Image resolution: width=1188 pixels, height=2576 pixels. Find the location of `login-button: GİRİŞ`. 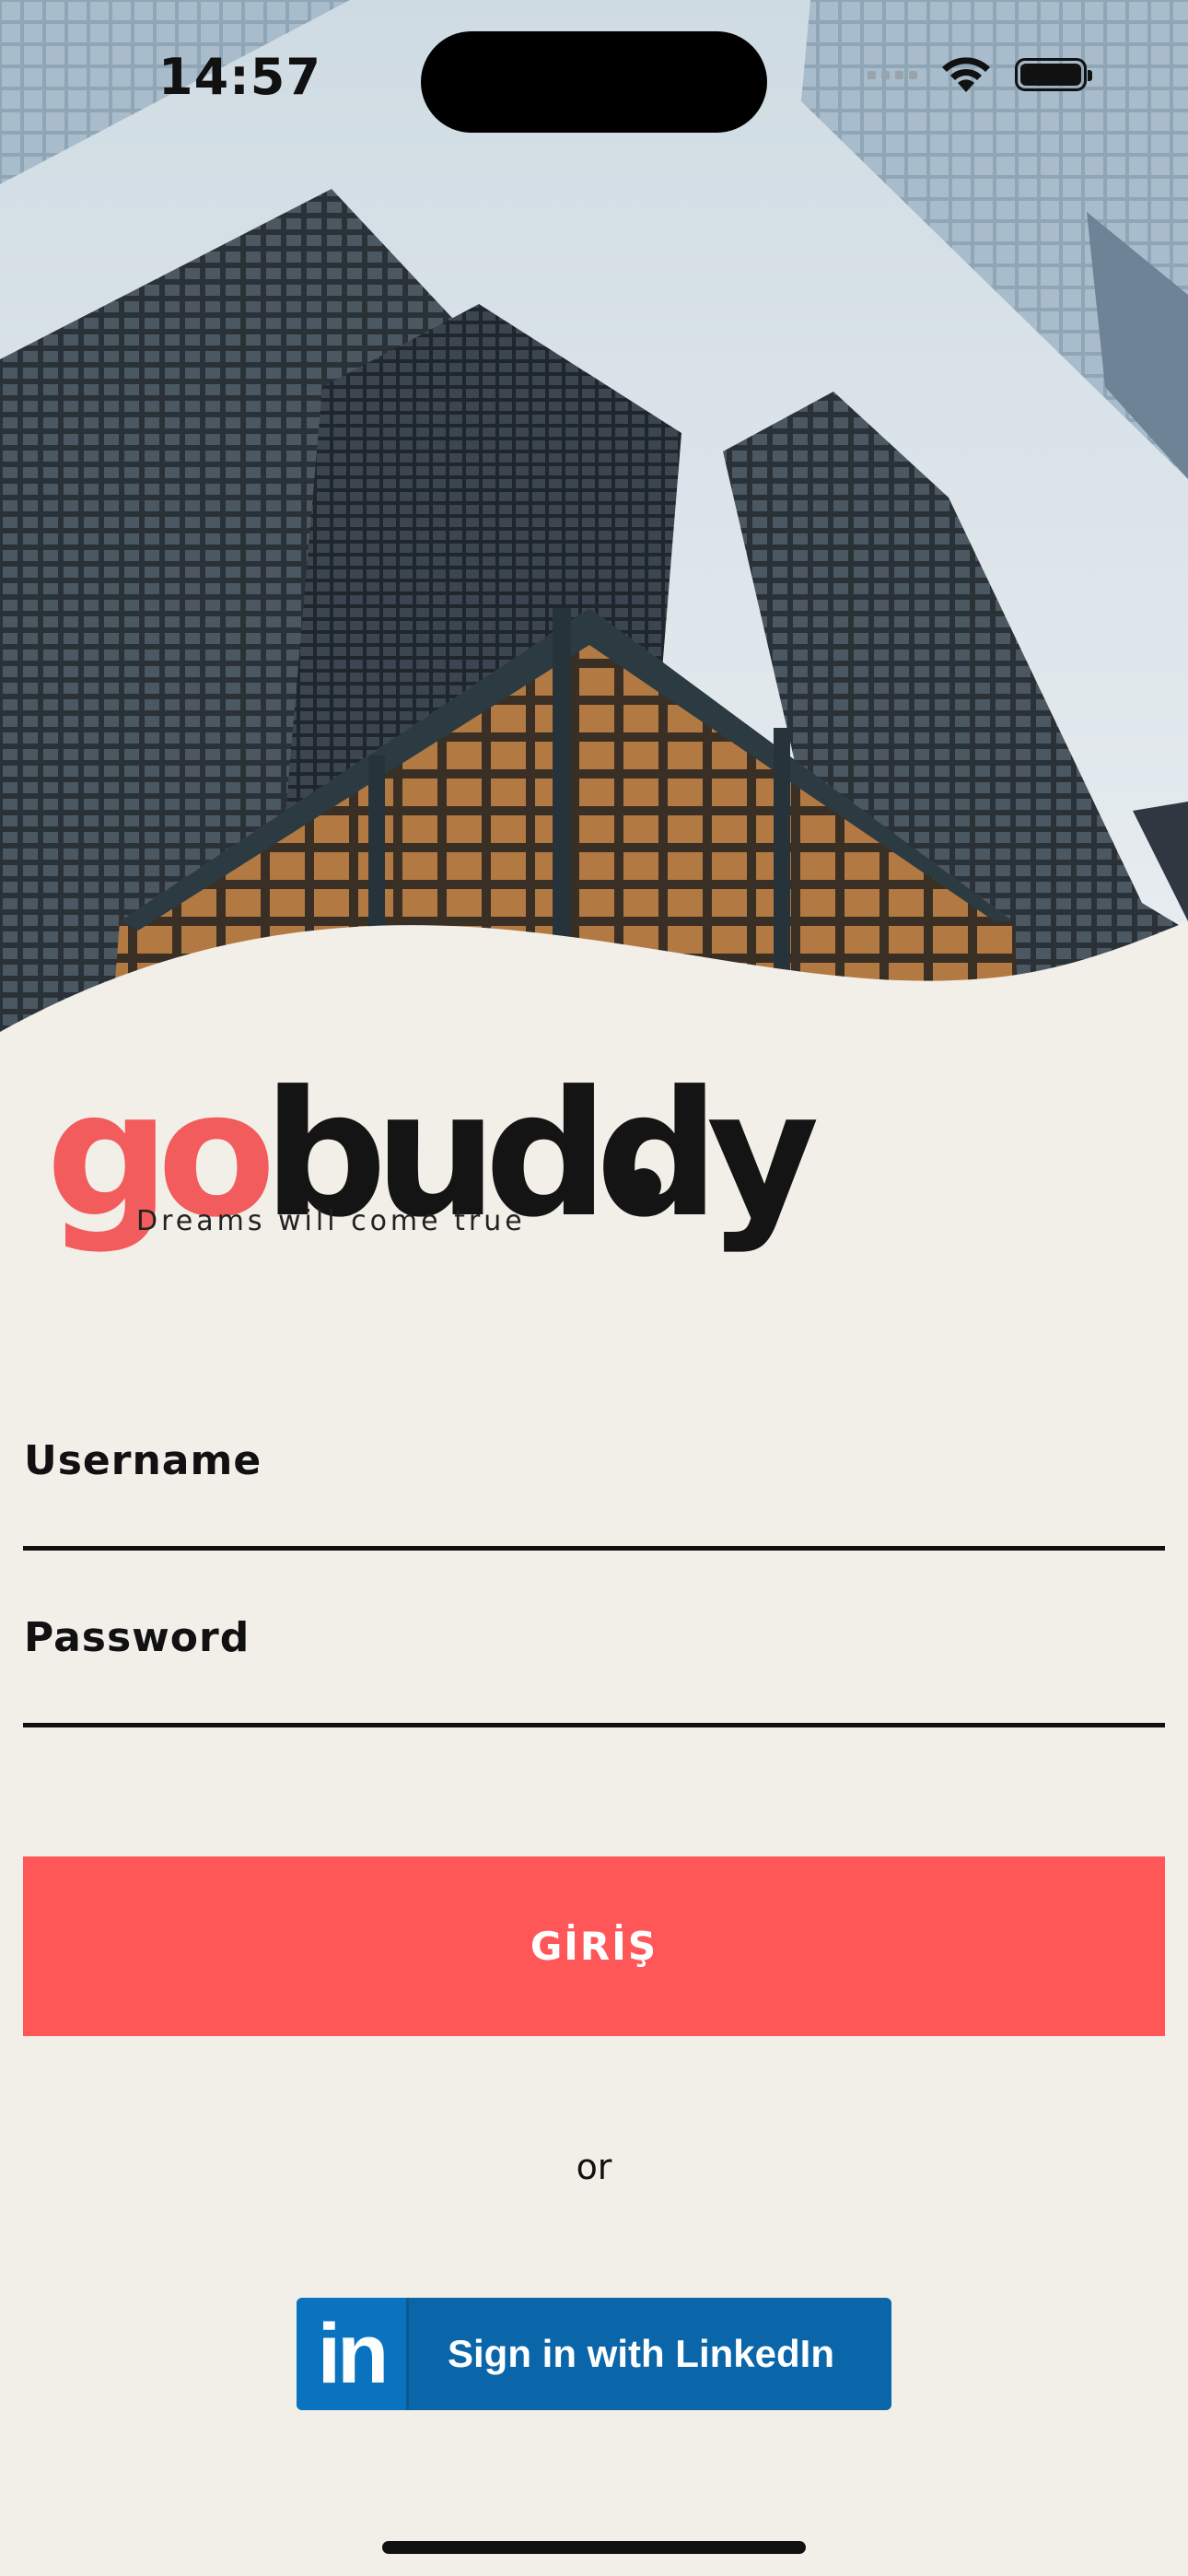

login-button: GİRİŞ is located at coordinates (594, 1946).